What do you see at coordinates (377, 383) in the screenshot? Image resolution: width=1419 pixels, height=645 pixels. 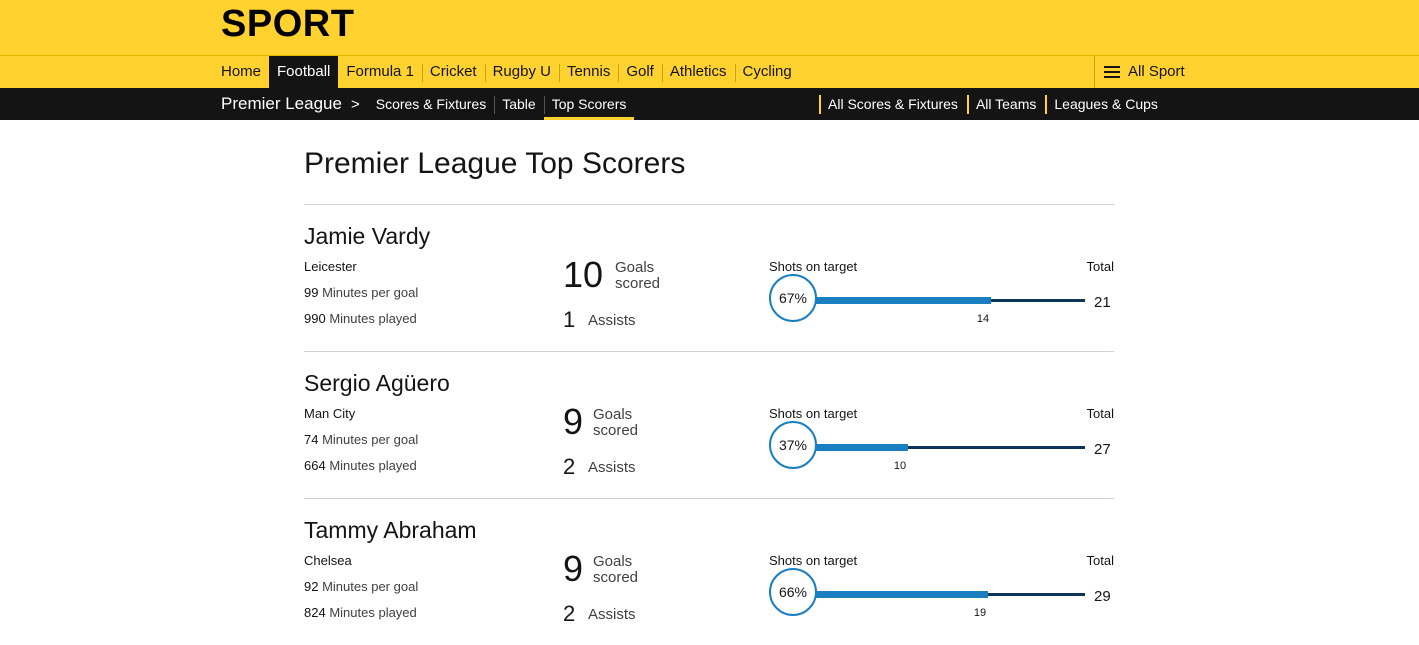 I see `player-name: Sergio Agüero` at bounding box center [377, 383].